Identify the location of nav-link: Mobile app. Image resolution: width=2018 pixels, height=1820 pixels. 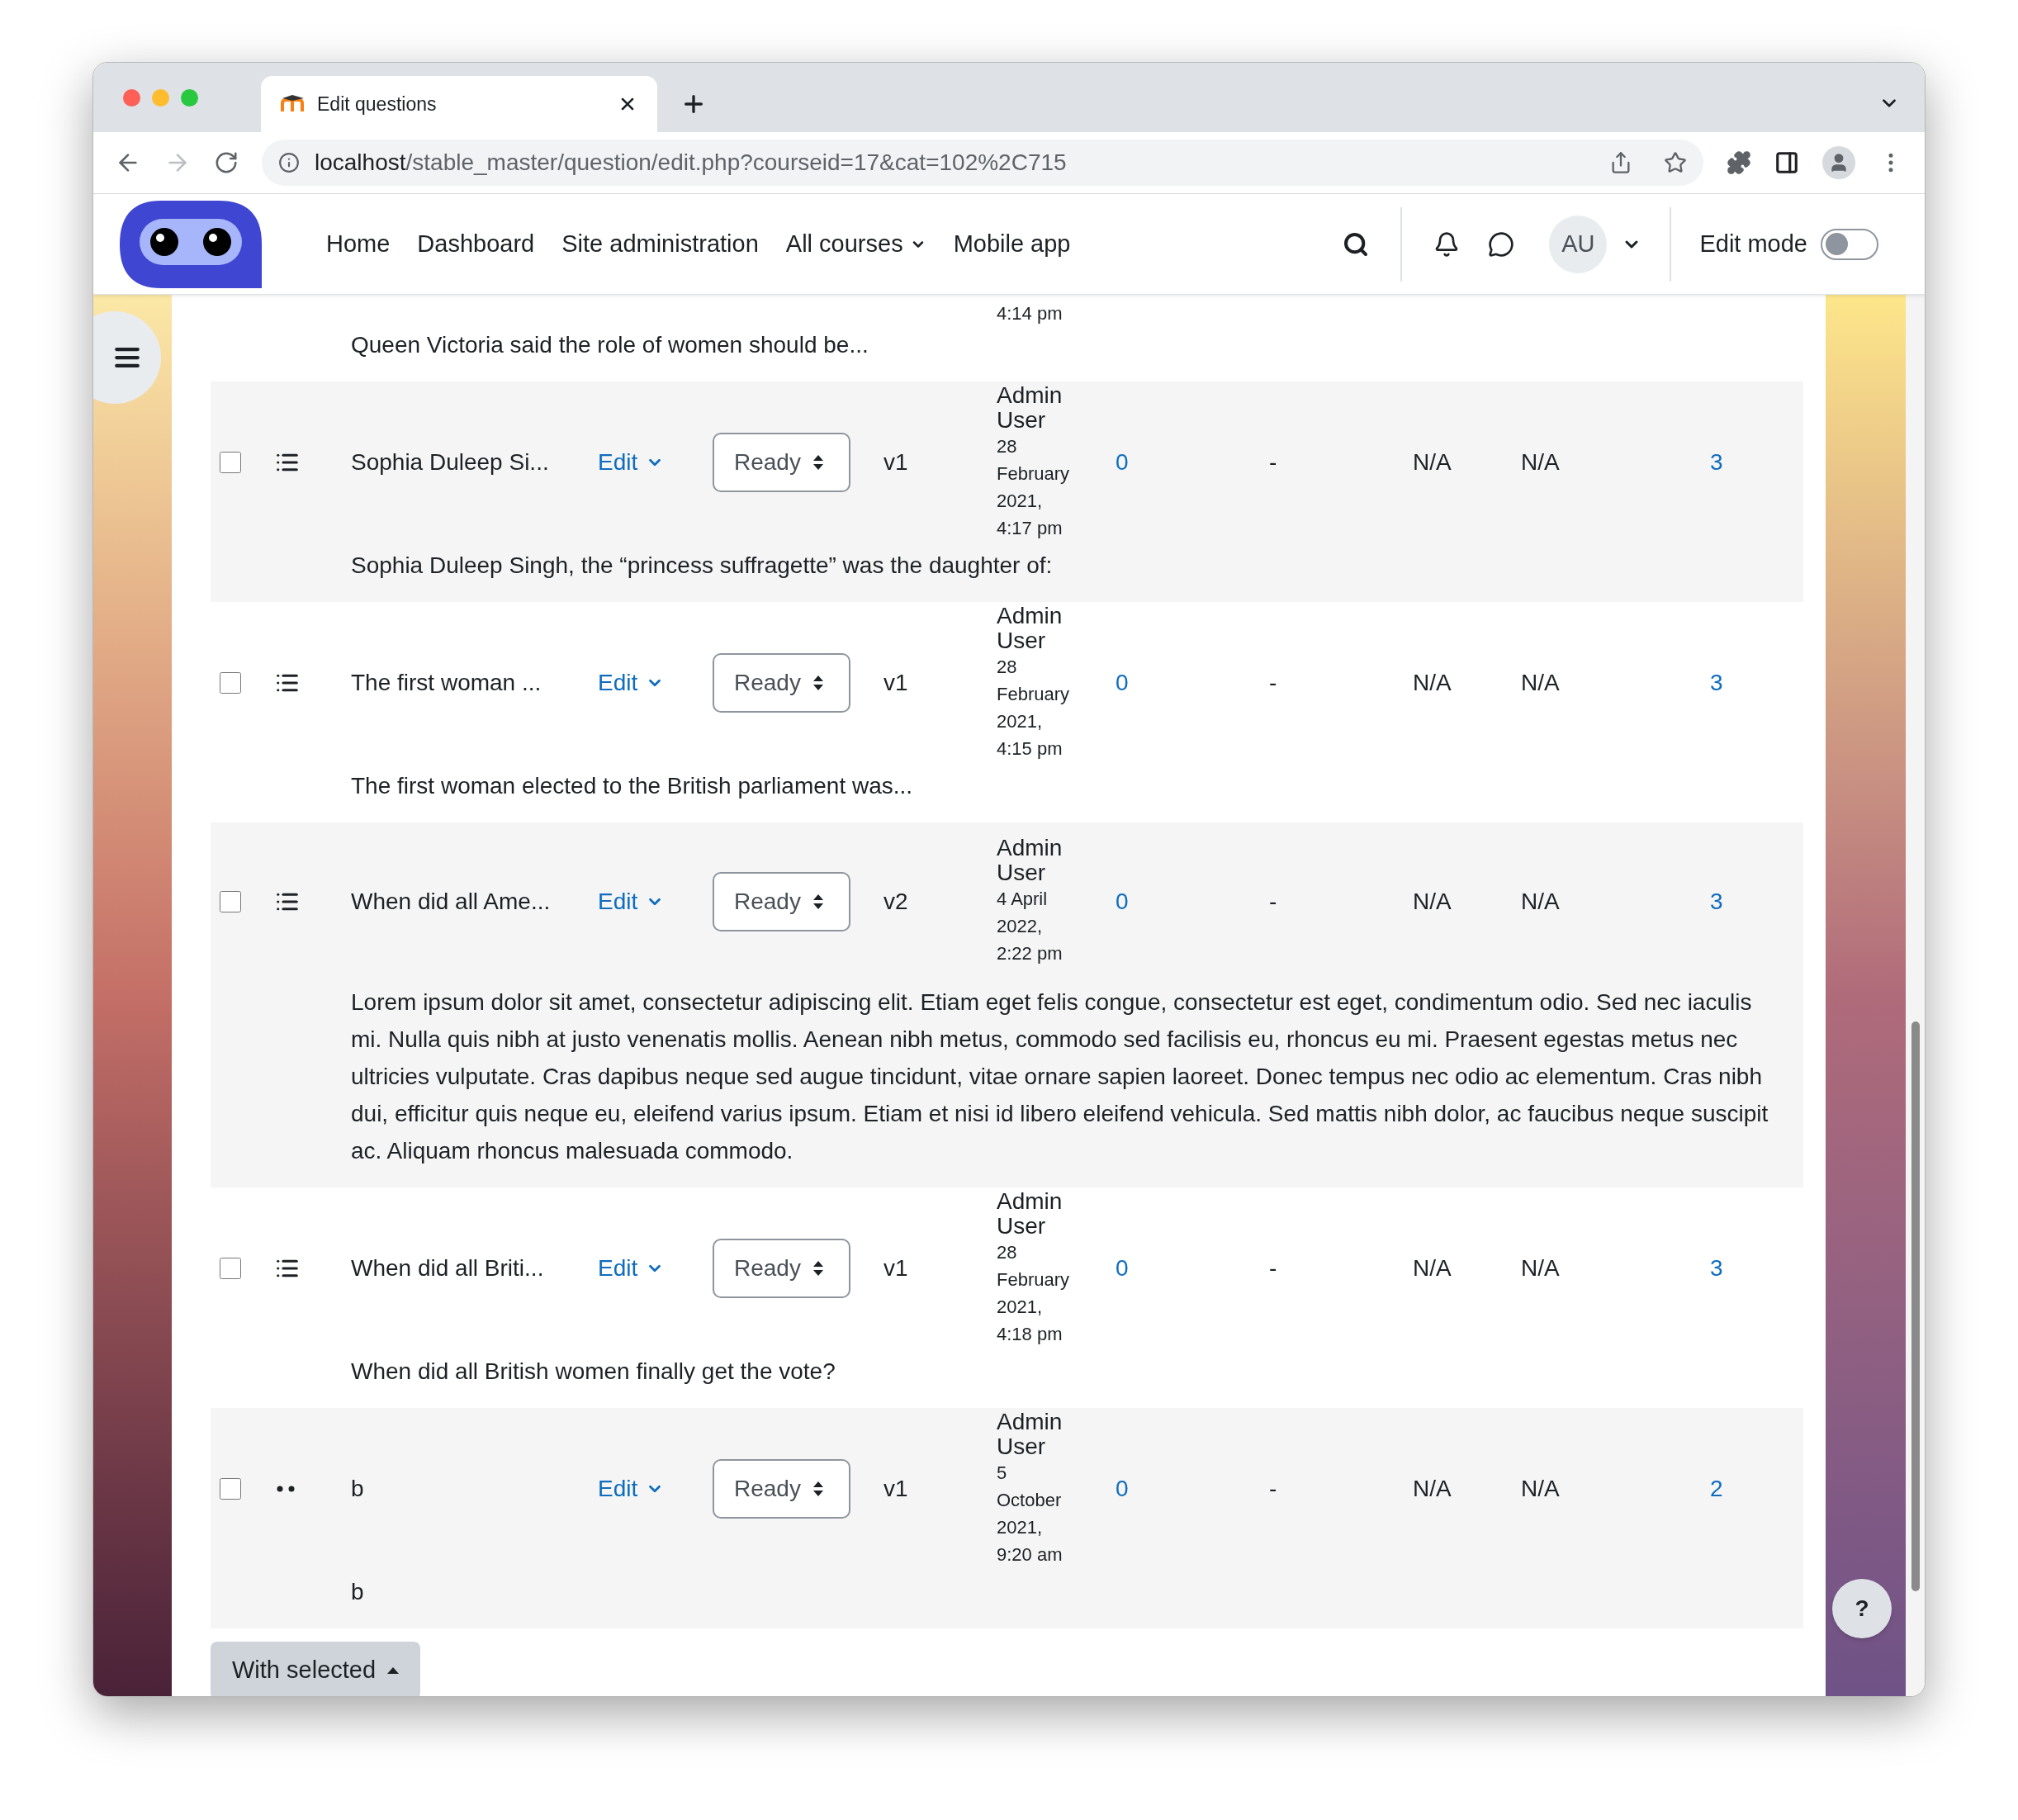
(1012, 244).